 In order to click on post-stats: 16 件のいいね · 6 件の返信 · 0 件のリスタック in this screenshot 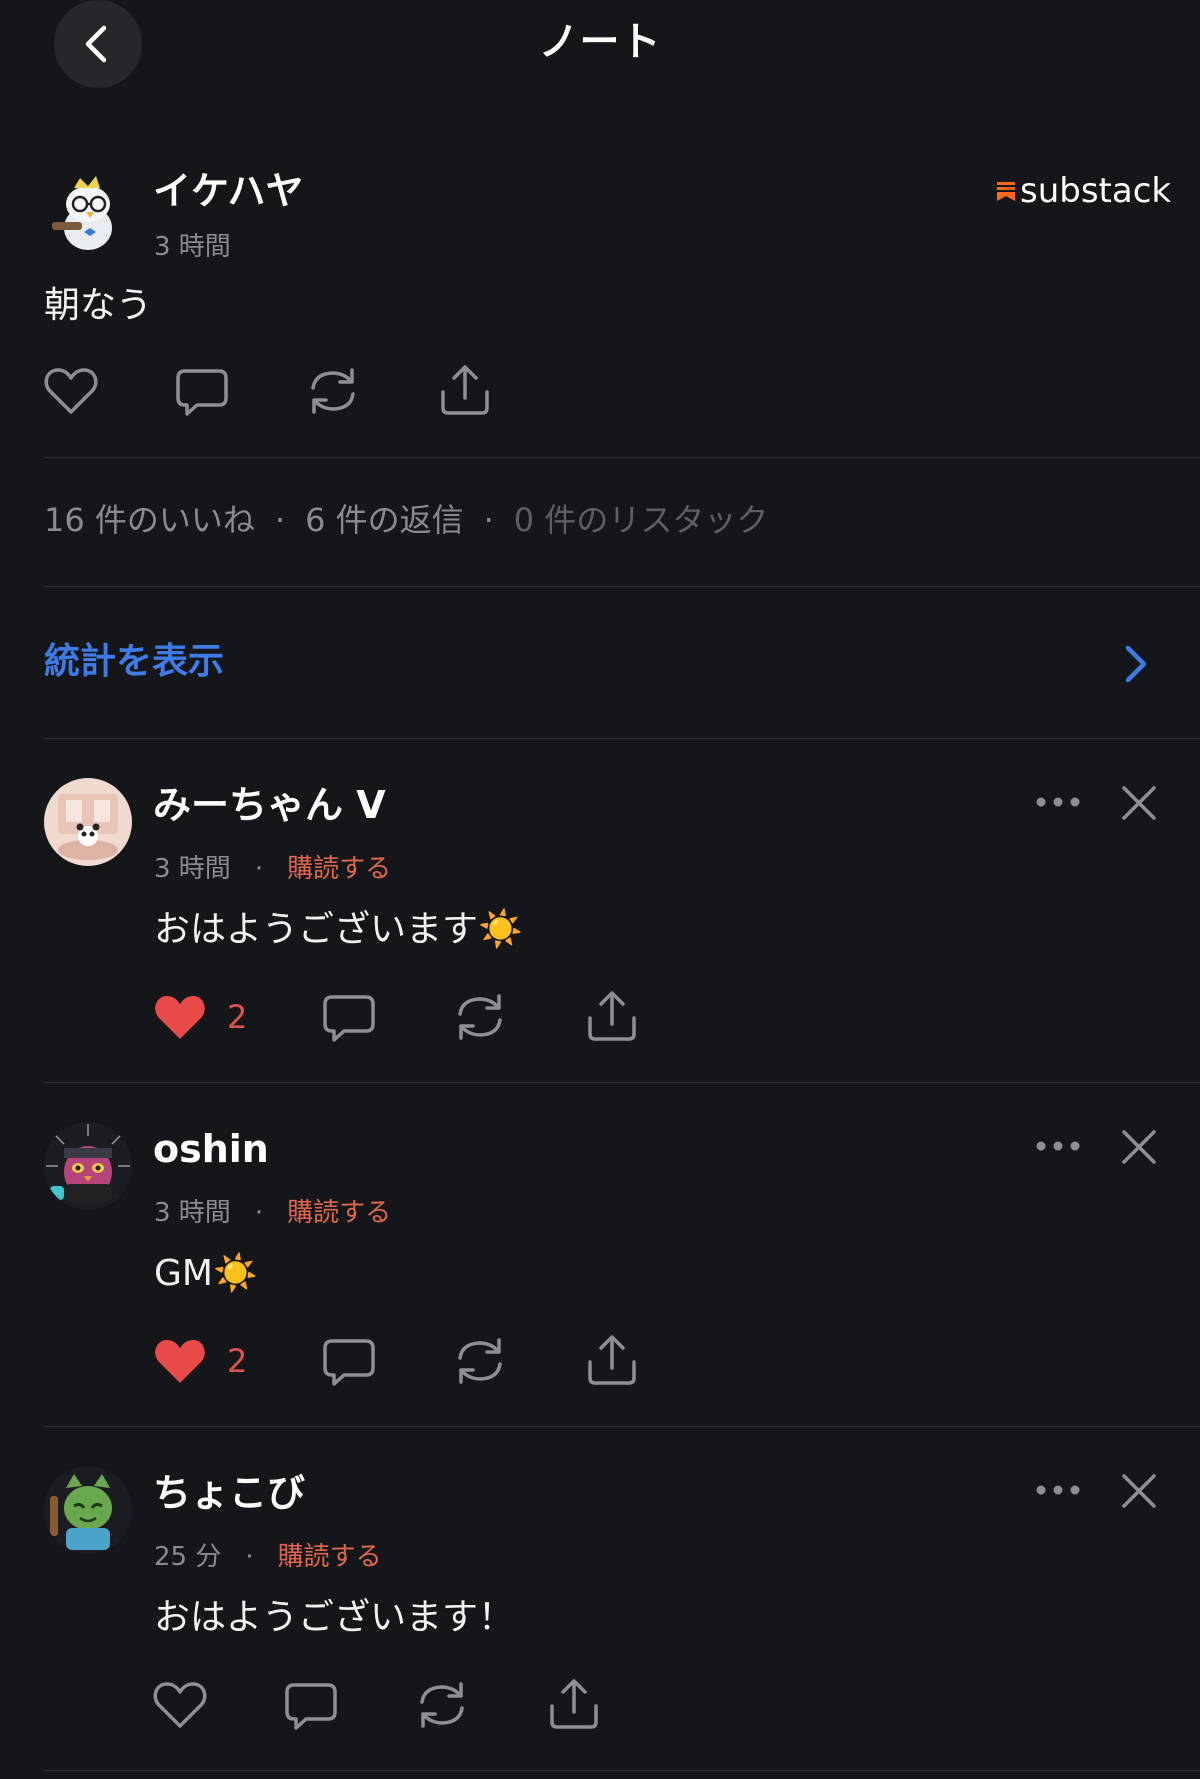, I will do `click(406, 520)`.